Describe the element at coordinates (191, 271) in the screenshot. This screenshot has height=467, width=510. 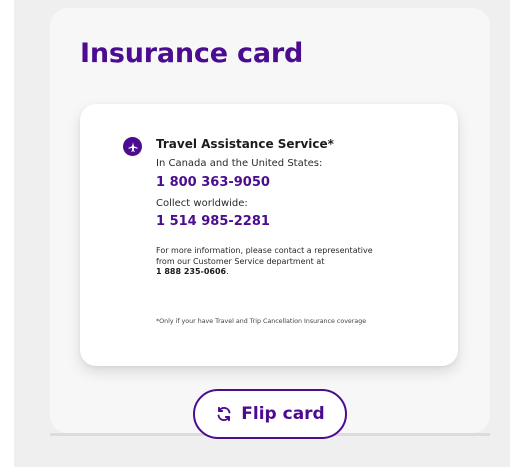
I see `customer-service-phone: 1 888 235-0606` at that location.